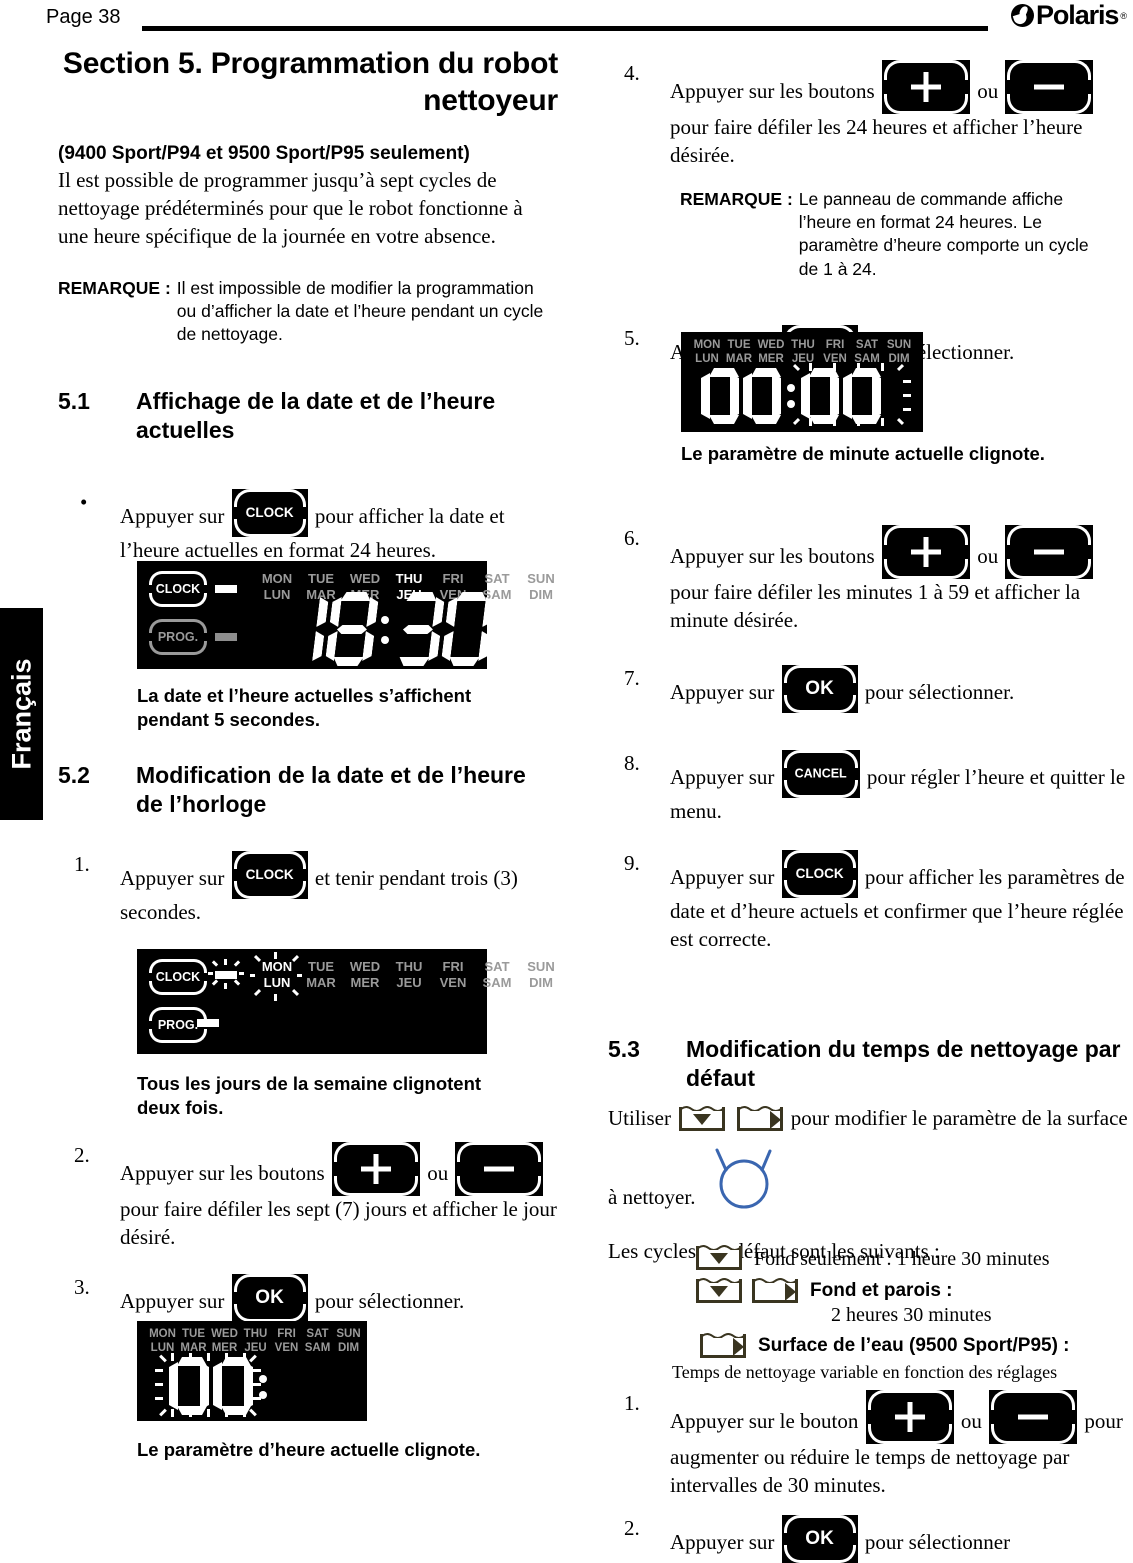 This screenshot has width=1133, height=1563. What do you see at coordinates (639, 1118) in the screenshot?
I see `surface-use-a: Utiliser` at bounding box center [639, 1118].